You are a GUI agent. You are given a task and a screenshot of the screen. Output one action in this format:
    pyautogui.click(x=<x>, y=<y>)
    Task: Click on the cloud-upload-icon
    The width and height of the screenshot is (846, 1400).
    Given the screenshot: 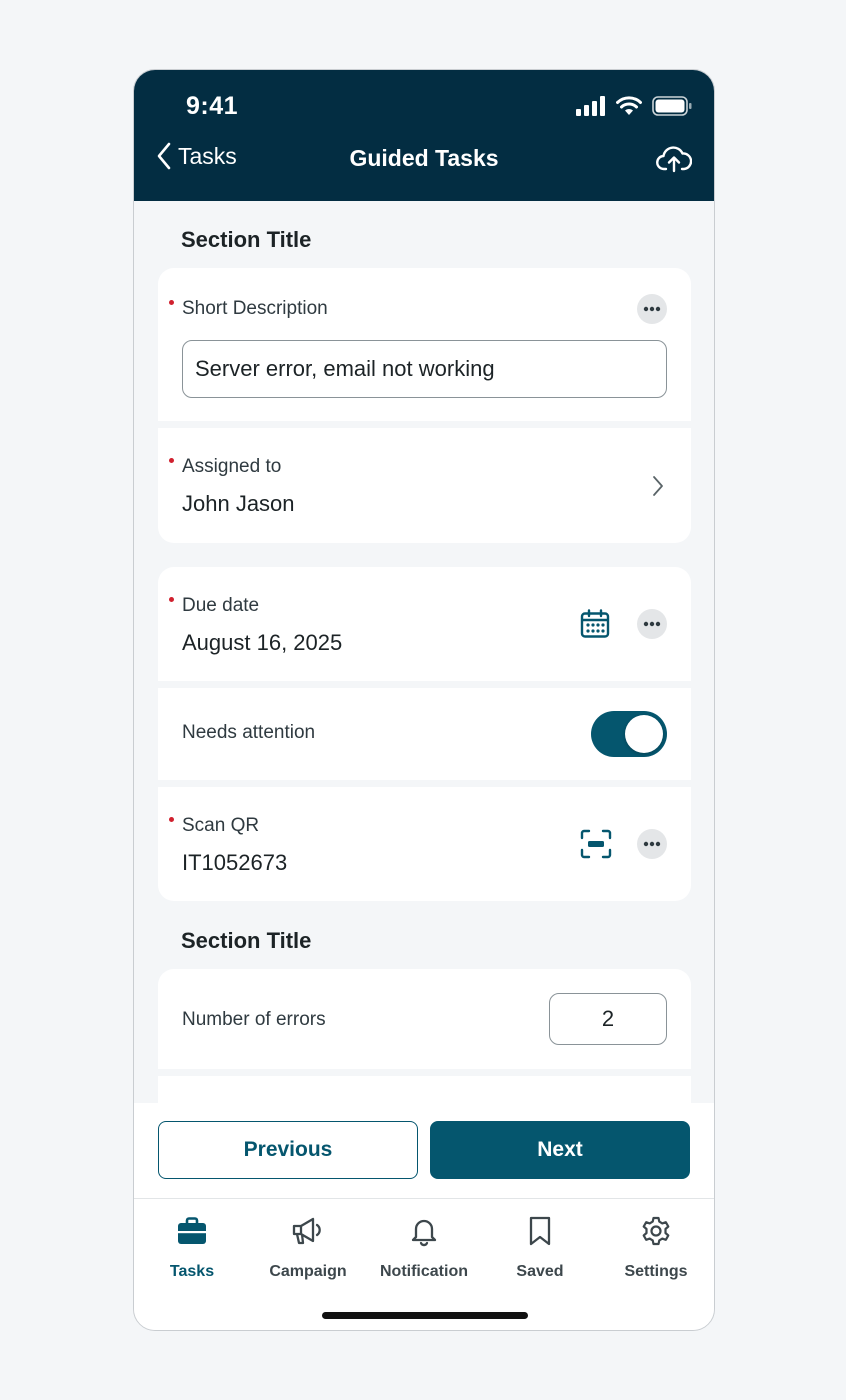 What is the action you would take?
    pyautogui.click(x=674, y=159)
    